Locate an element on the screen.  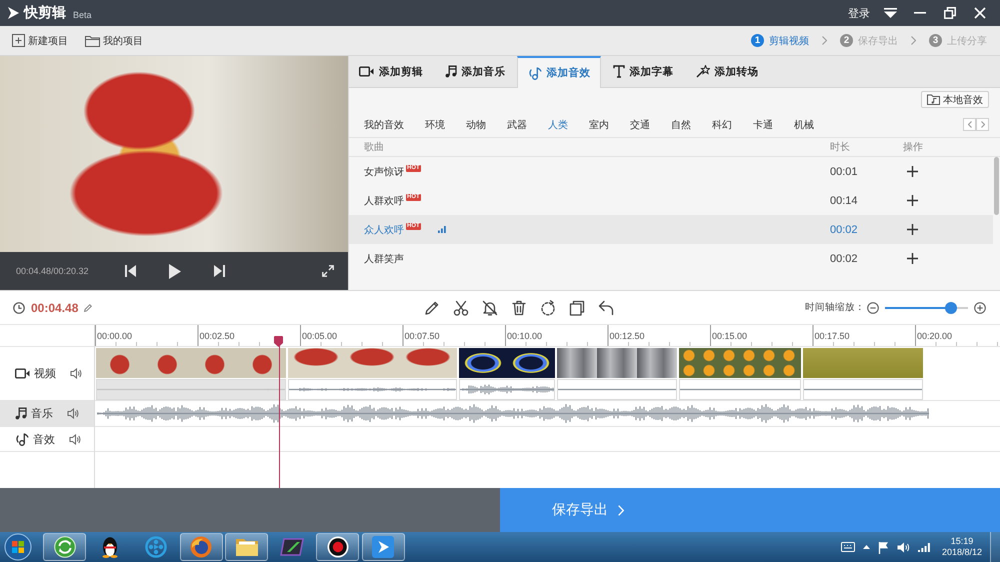
mute-button is located at coordinates (490, 308).